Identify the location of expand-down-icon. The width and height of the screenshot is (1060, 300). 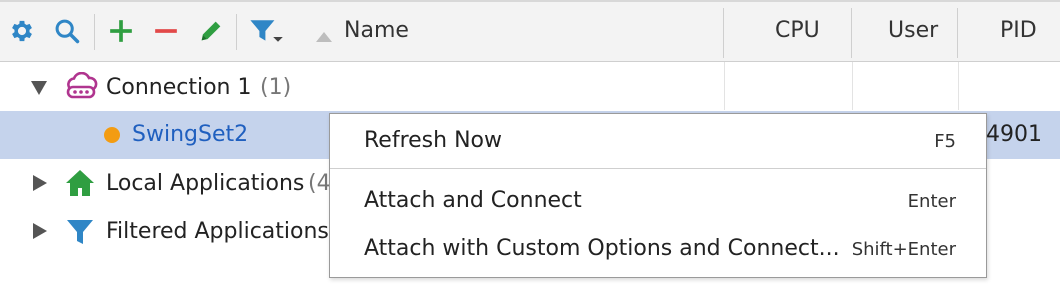
(39, 90).